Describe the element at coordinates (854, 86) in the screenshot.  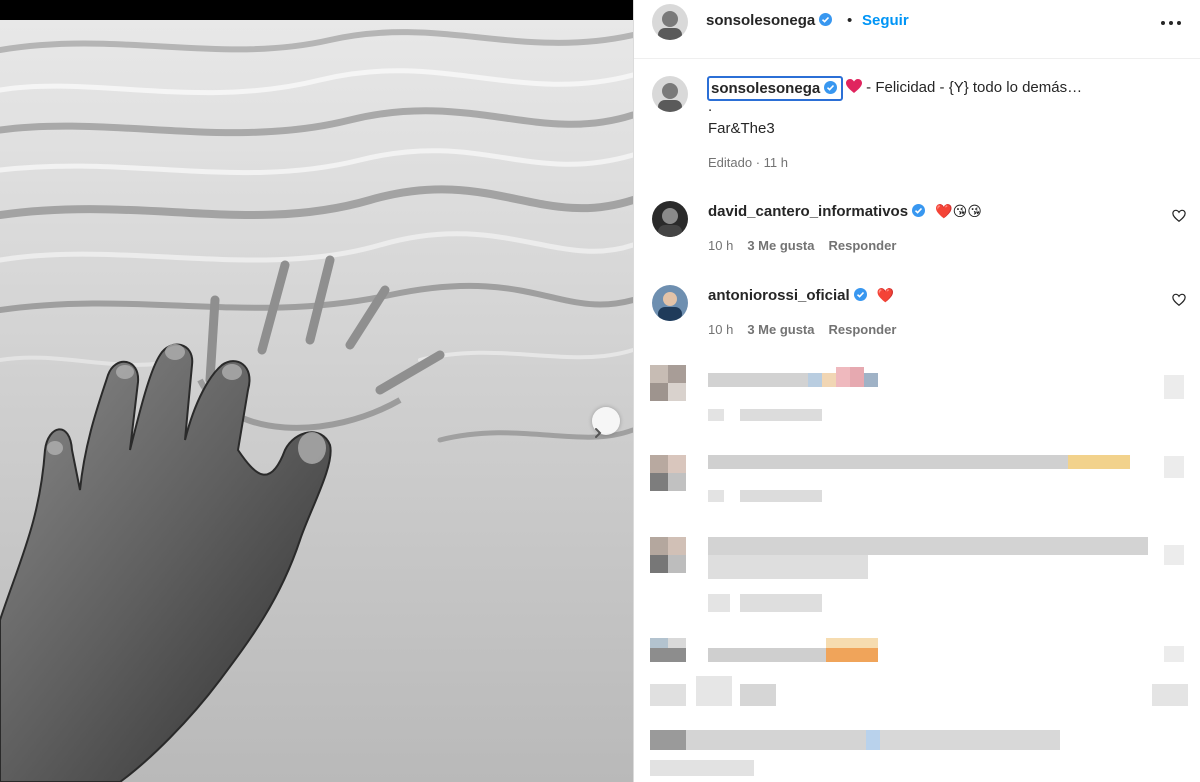
I see `red-heart-icon` at that location.